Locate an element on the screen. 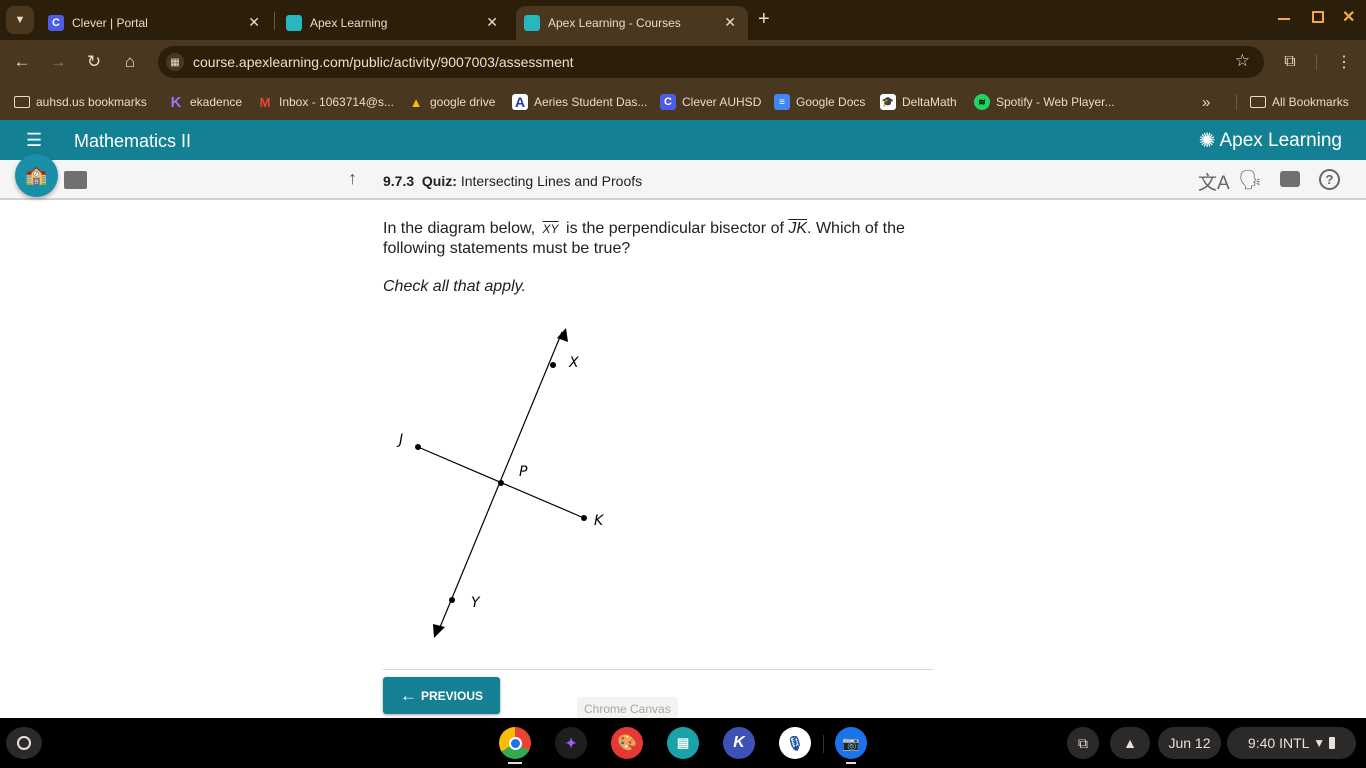 Image resolution: width=1366 pixels, height=768 pixels. previous-button: ← PREVIOUS is located at coordinates (441, 695).